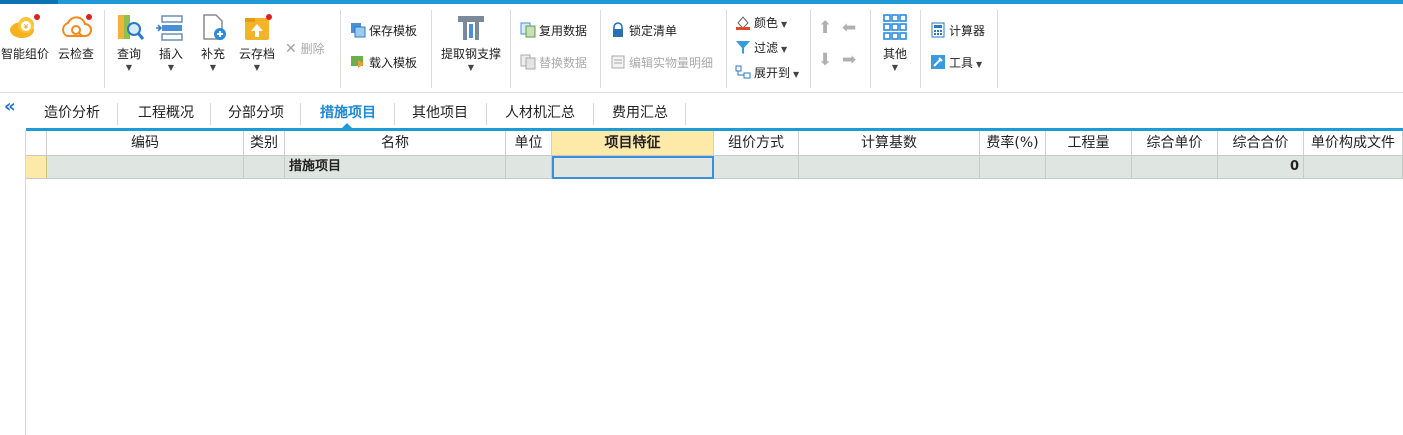 This screenshot has height=435, width=1403. Describe the element at coordinates (145, 167) in the screenshot. I see `cell-code` at that location.